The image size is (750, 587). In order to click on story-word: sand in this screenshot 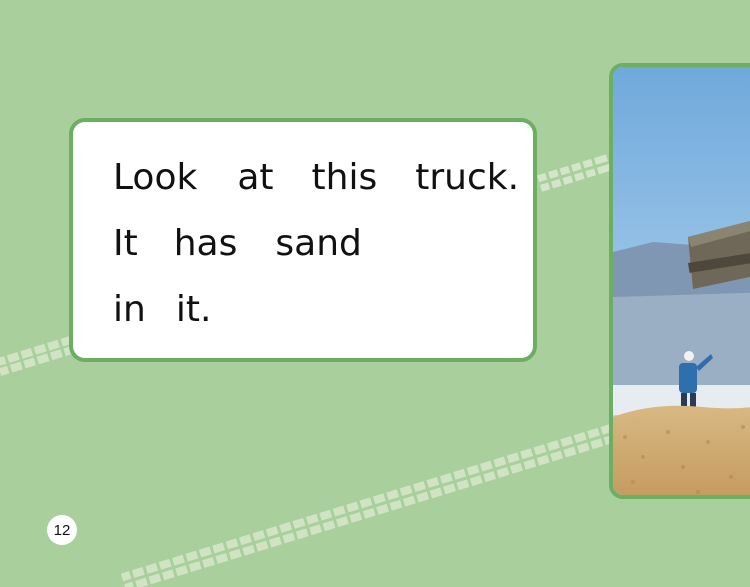, I will do `click(318, 243)`.